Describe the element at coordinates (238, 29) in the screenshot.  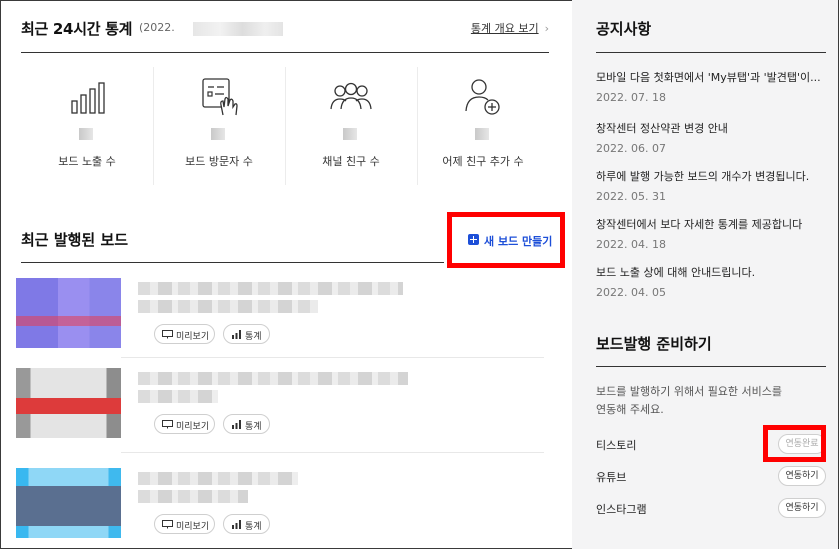
I see `blurred-date` at that location.